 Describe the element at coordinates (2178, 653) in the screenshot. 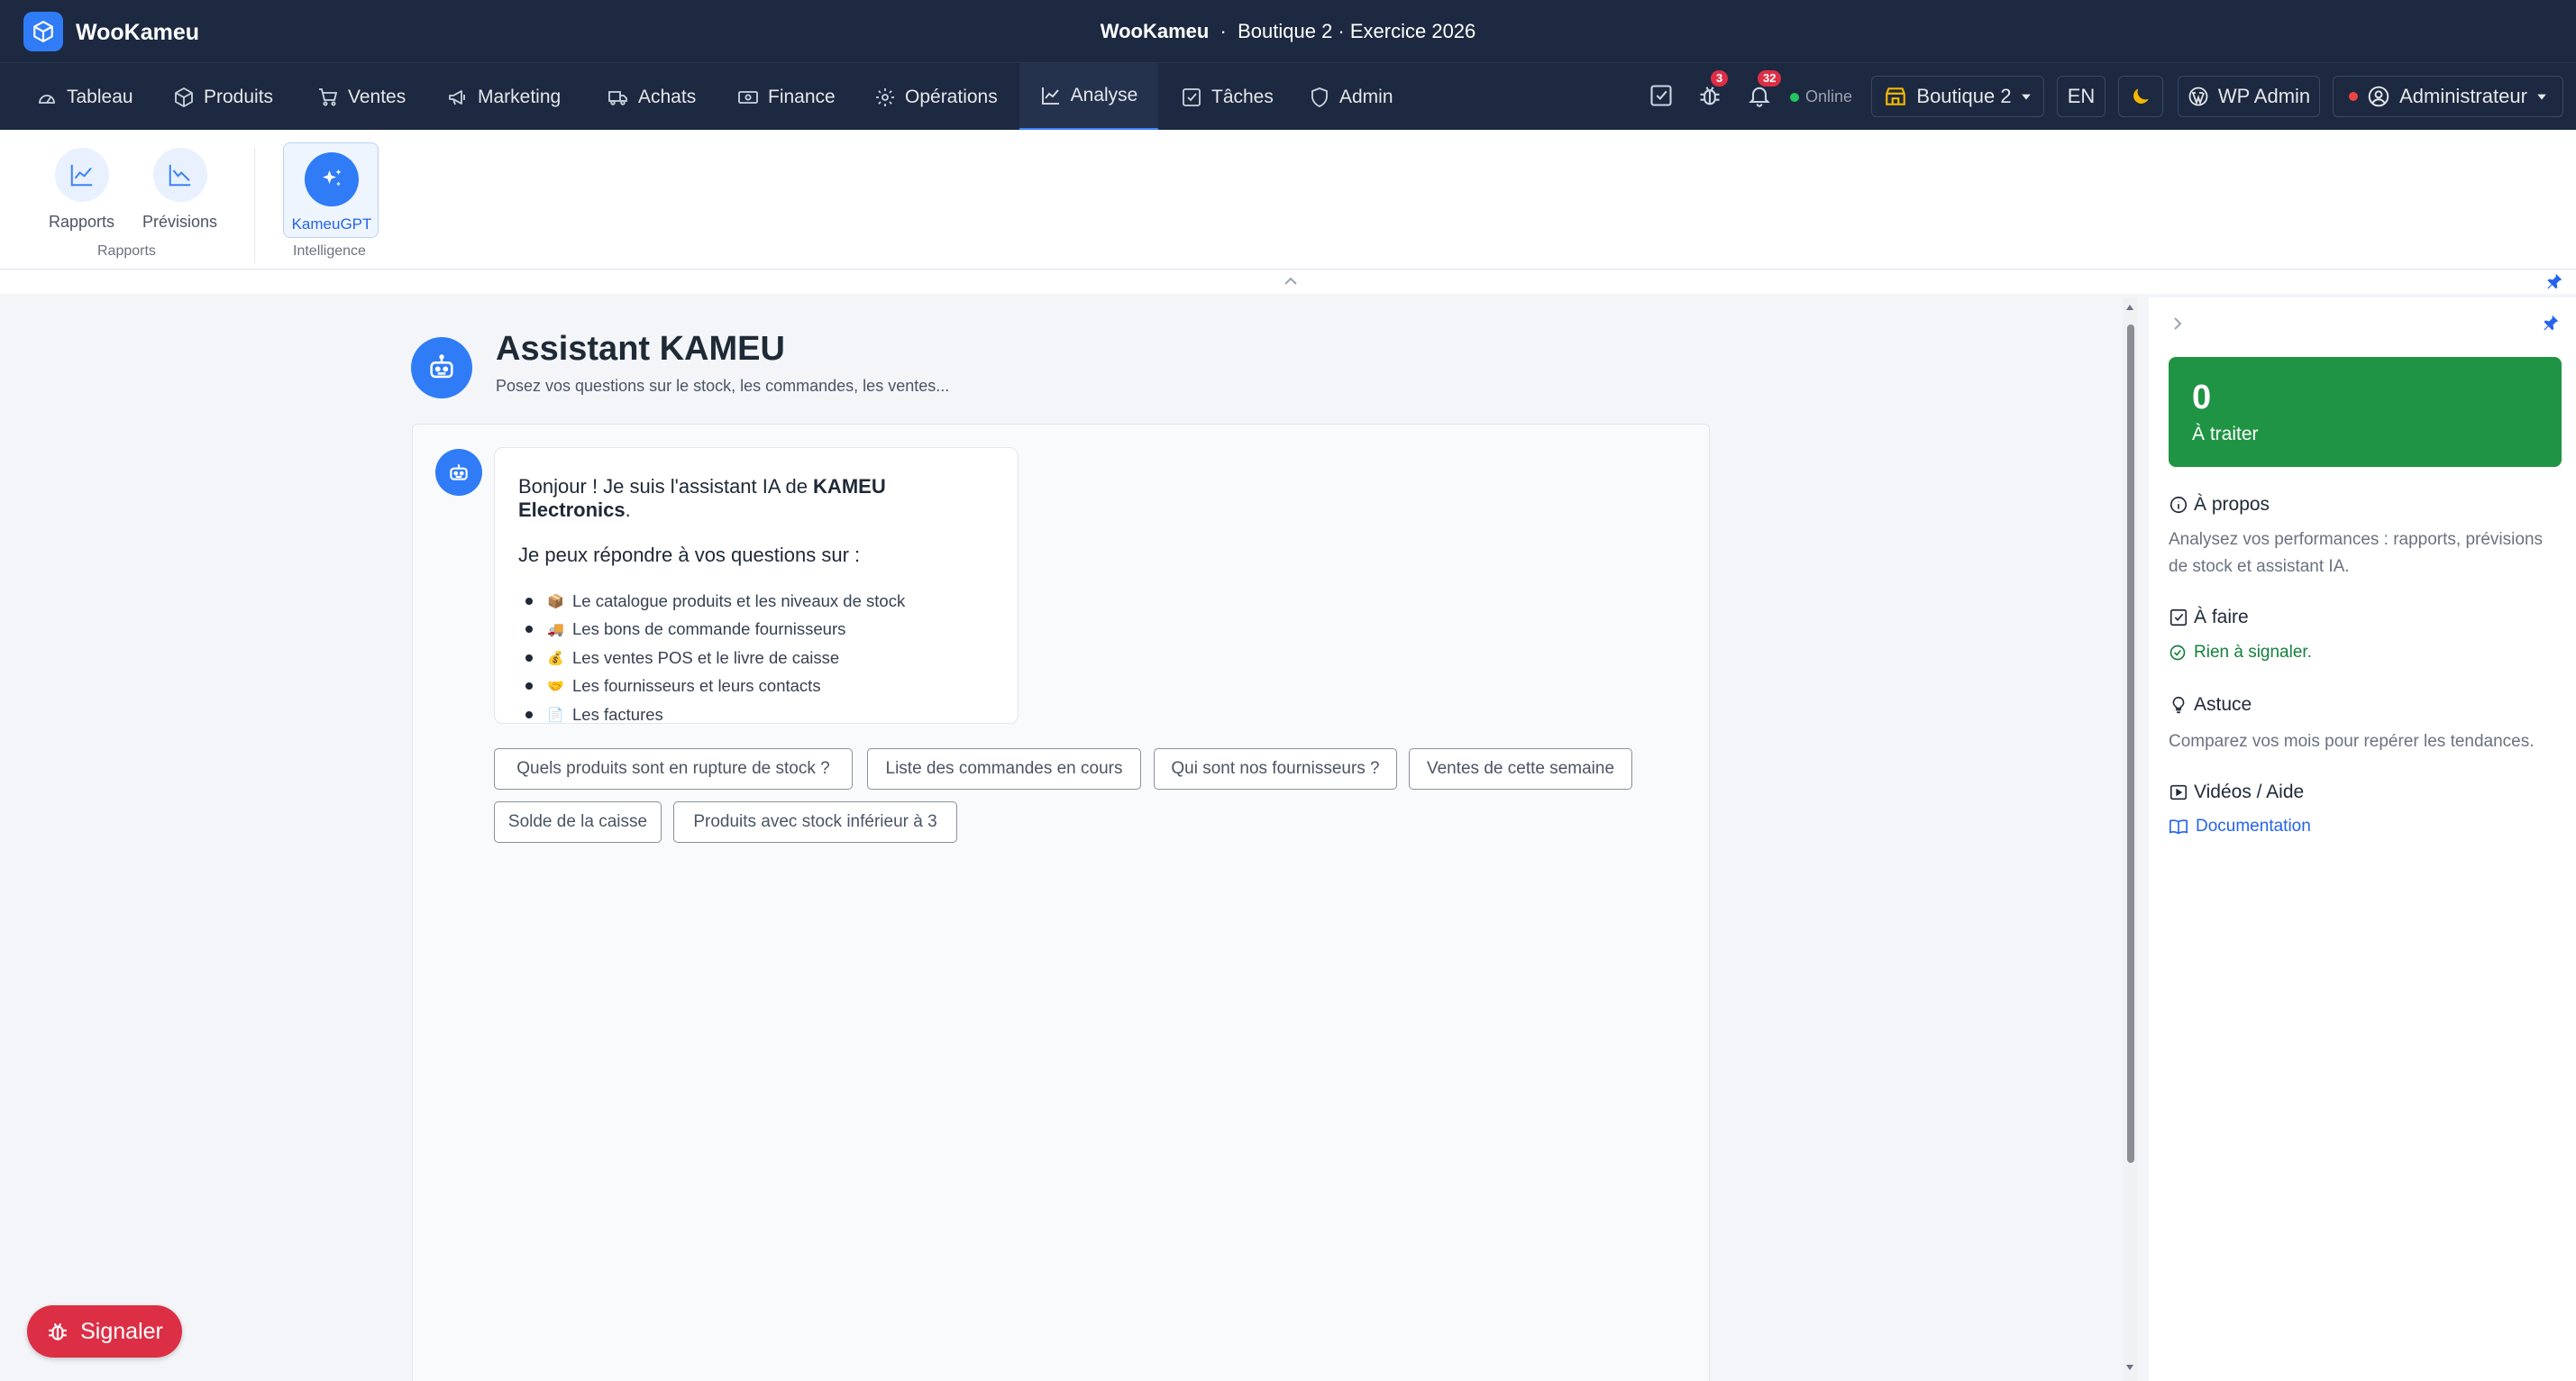

I see `check-circle-icon` at that location.